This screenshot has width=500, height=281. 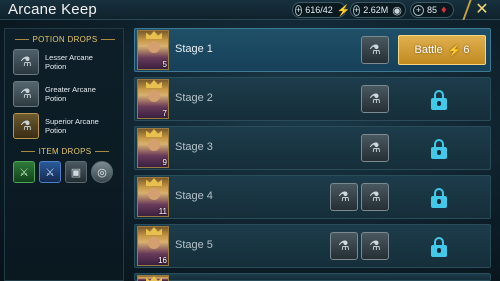 I want to click on stage-row-2: 7 Stage 2 ⚗, so click(x=312, y=99).